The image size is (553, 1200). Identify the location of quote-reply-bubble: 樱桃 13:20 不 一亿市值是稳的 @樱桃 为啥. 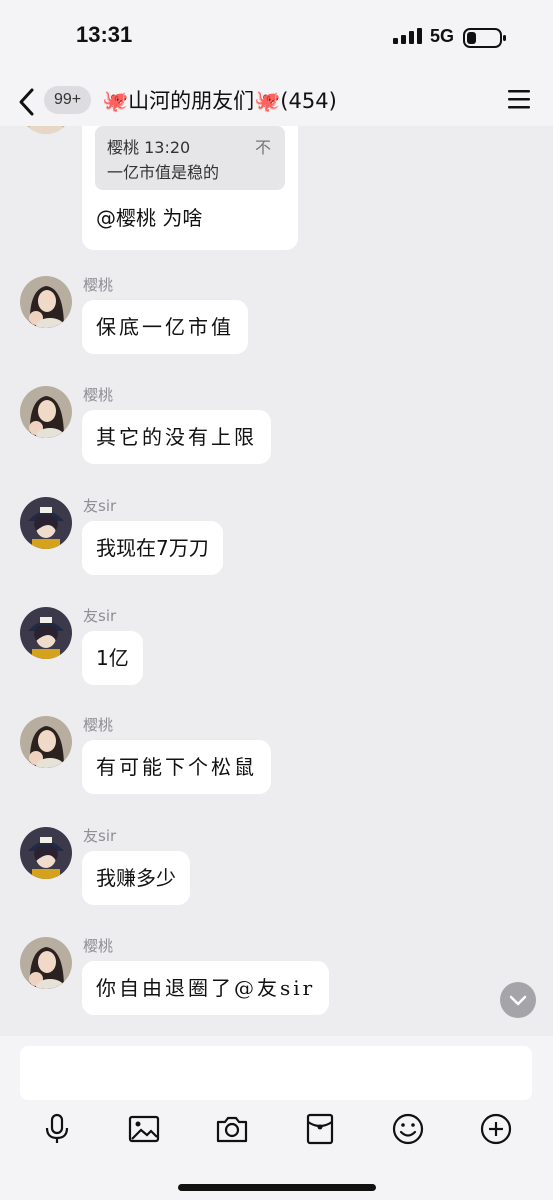
(190, 188).